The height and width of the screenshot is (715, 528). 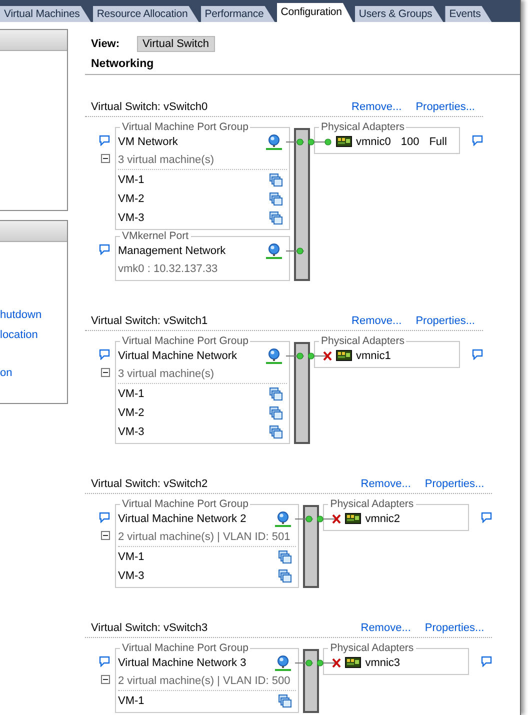 I want to click on tab: Resource Allocation, so click(x=145, y=14).